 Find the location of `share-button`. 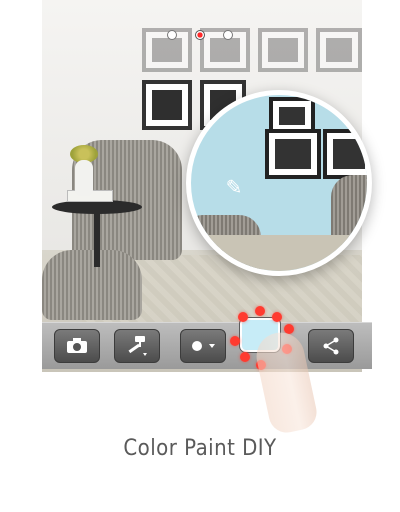

share-button is located at coordinates (331, 346).